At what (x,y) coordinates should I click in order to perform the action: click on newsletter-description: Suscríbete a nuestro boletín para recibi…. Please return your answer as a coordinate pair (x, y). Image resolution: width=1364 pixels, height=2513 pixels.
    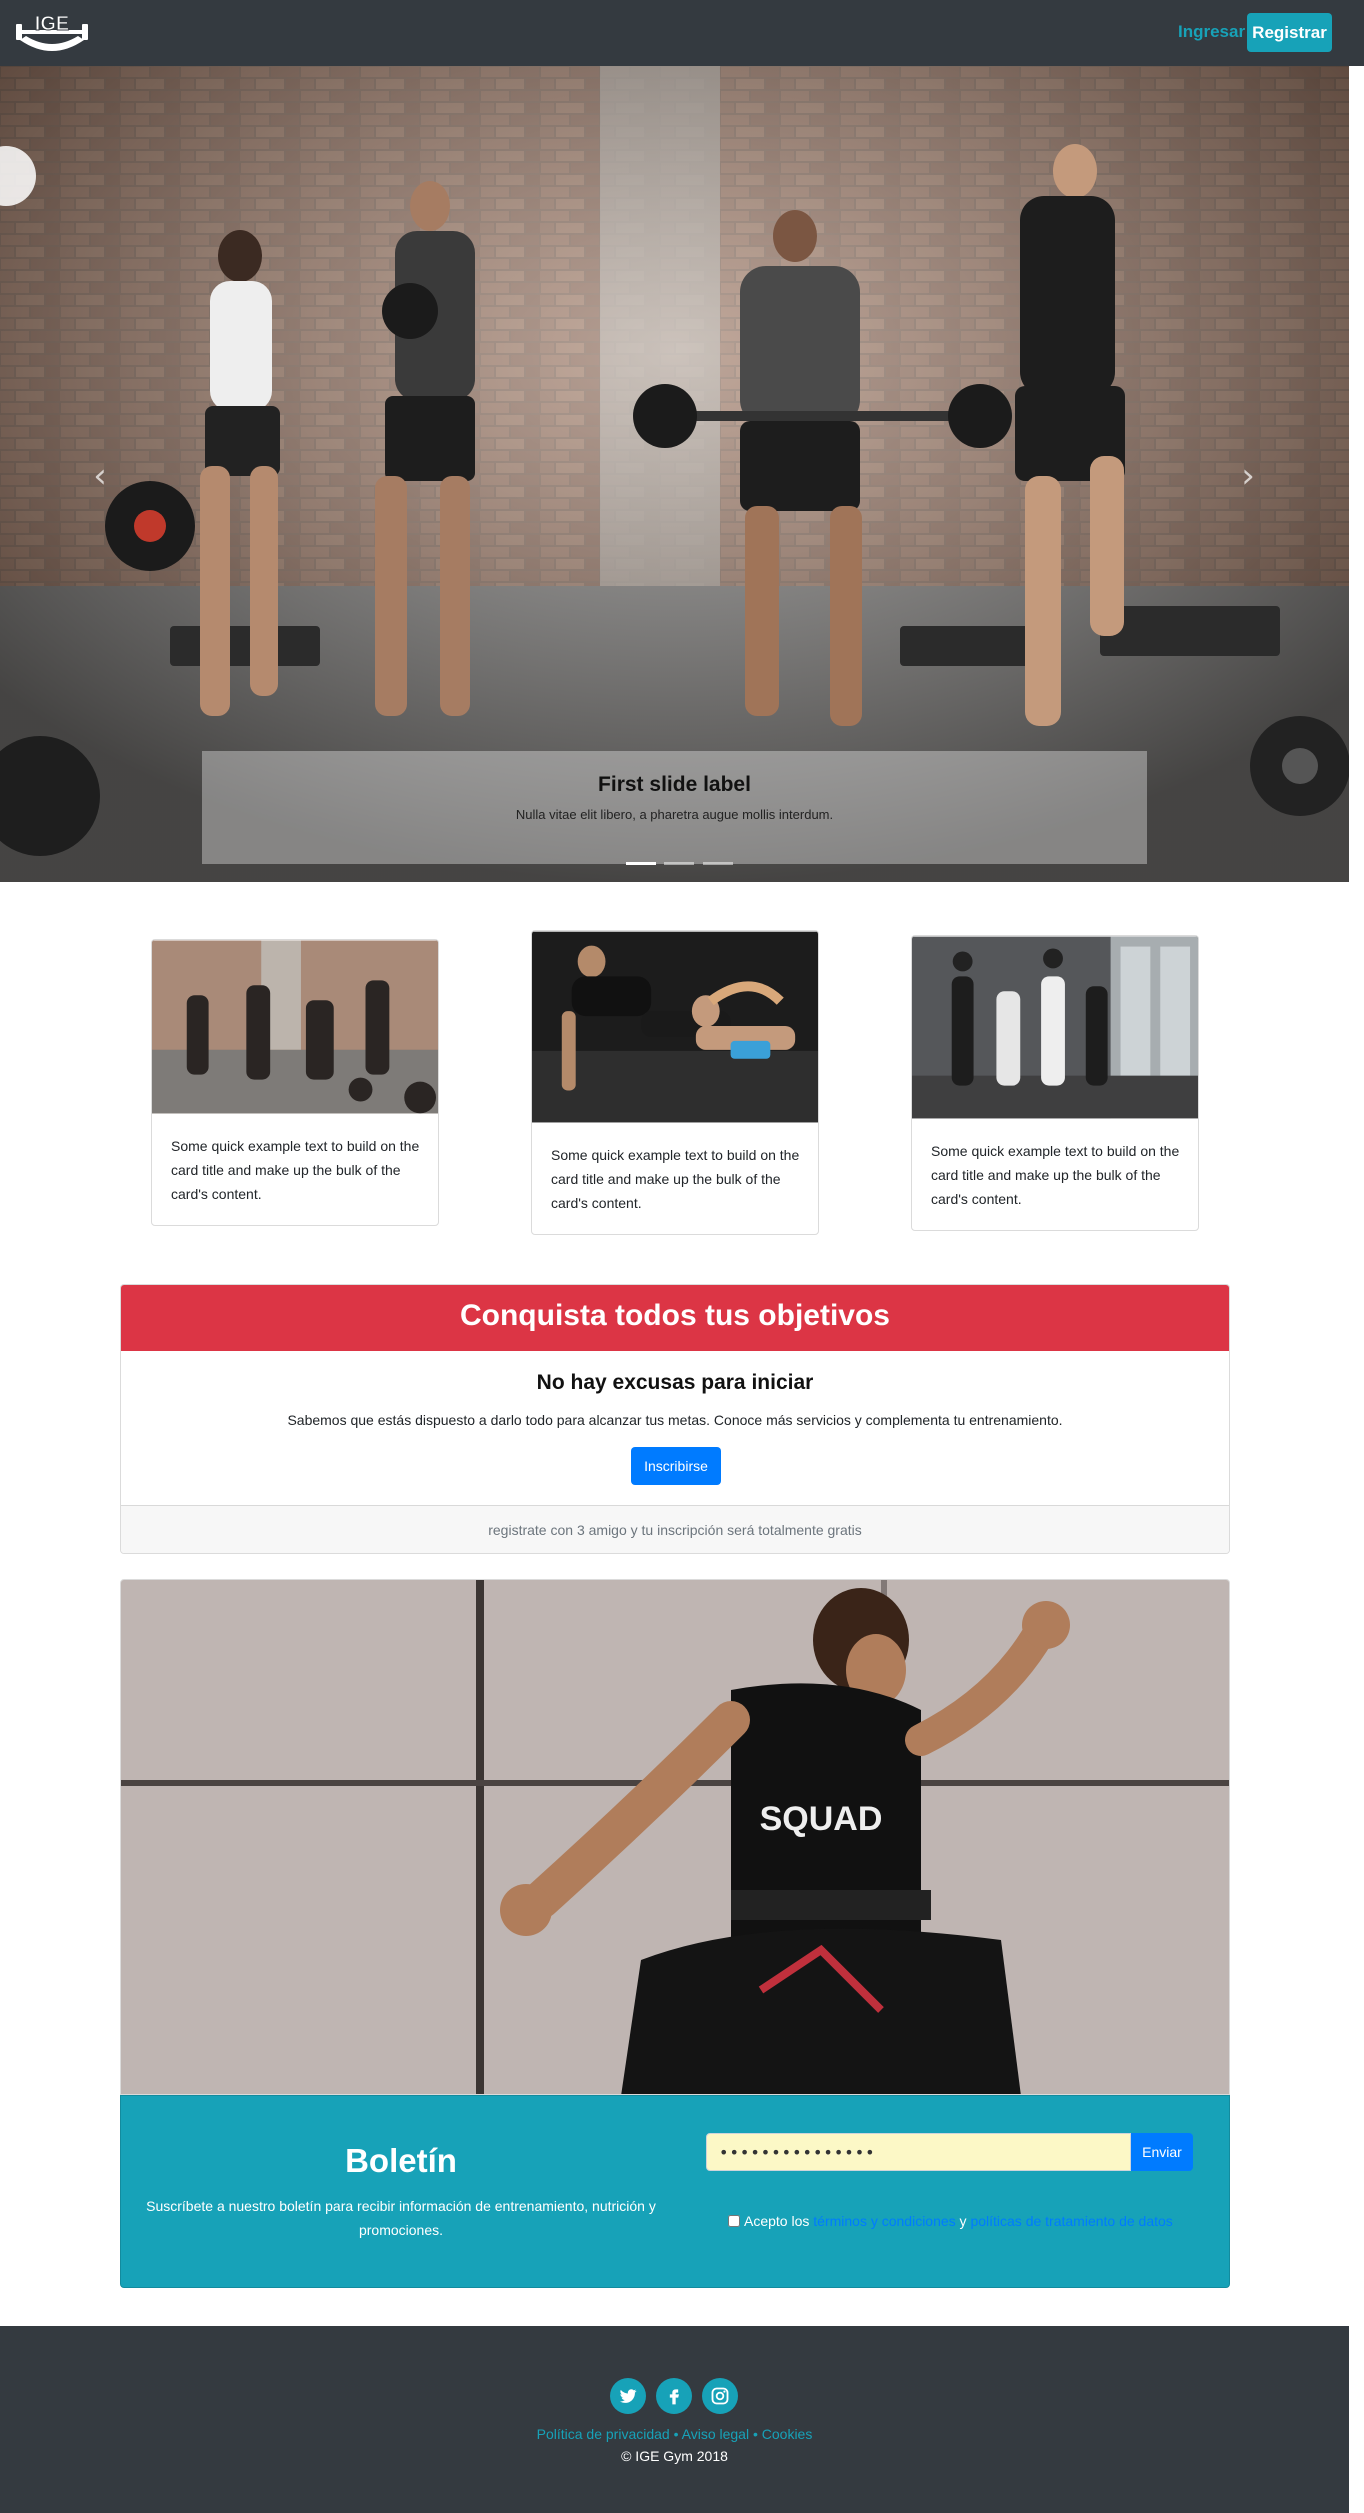
    Looking at the image, I should click on (401, 2218).